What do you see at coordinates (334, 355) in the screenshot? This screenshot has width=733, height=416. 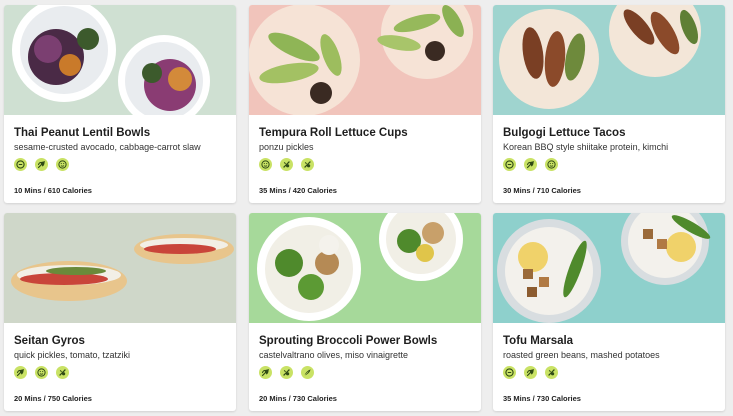 I see `recipe-subtitle: castelvaltrano olives, miso vinaigrette` at bounding box center [334, 355].